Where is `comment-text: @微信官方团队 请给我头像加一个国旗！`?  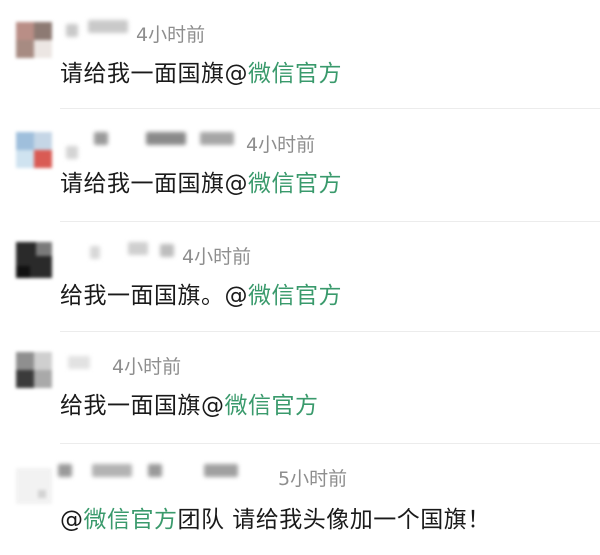 comment-text: @微信官方团队 请给我头像加一个国旗！ is located at coordinates (275, 520).